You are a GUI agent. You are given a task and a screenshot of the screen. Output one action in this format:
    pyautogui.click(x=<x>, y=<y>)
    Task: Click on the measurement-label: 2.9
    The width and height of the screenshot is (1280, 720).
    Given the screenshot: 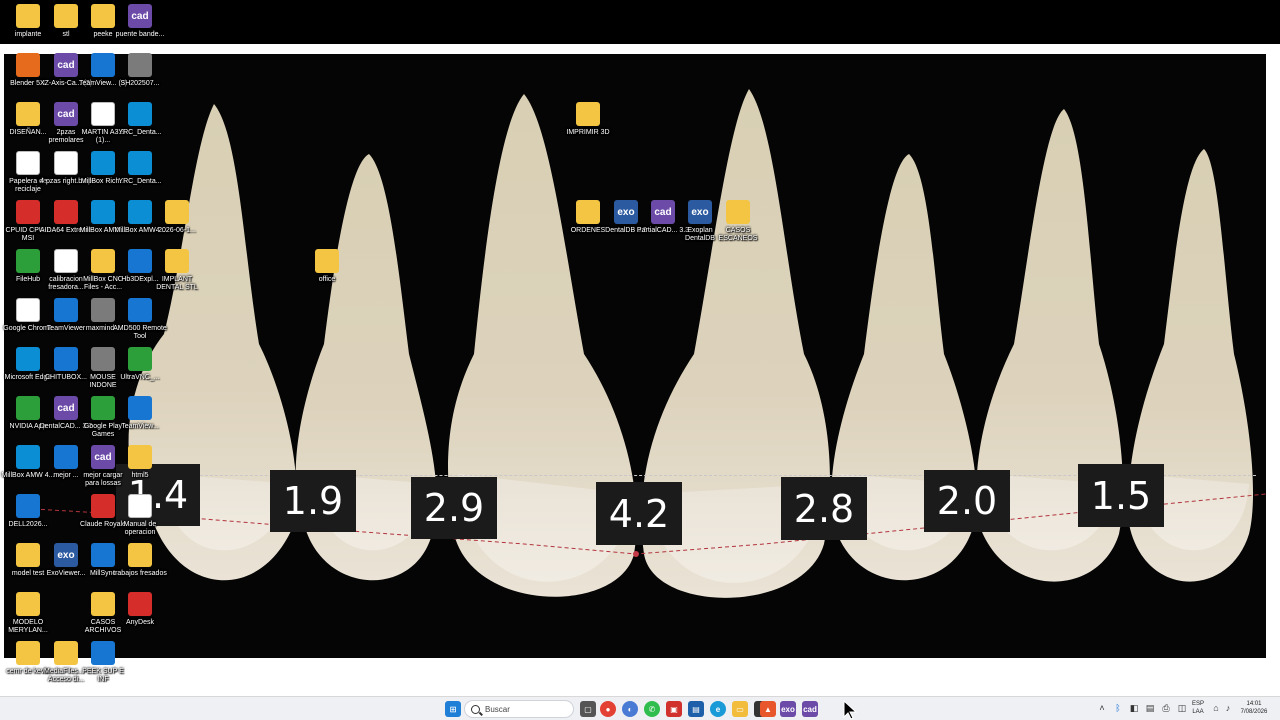 What is the action you would take?
    pyautogui.click(x=454, y=508)
    